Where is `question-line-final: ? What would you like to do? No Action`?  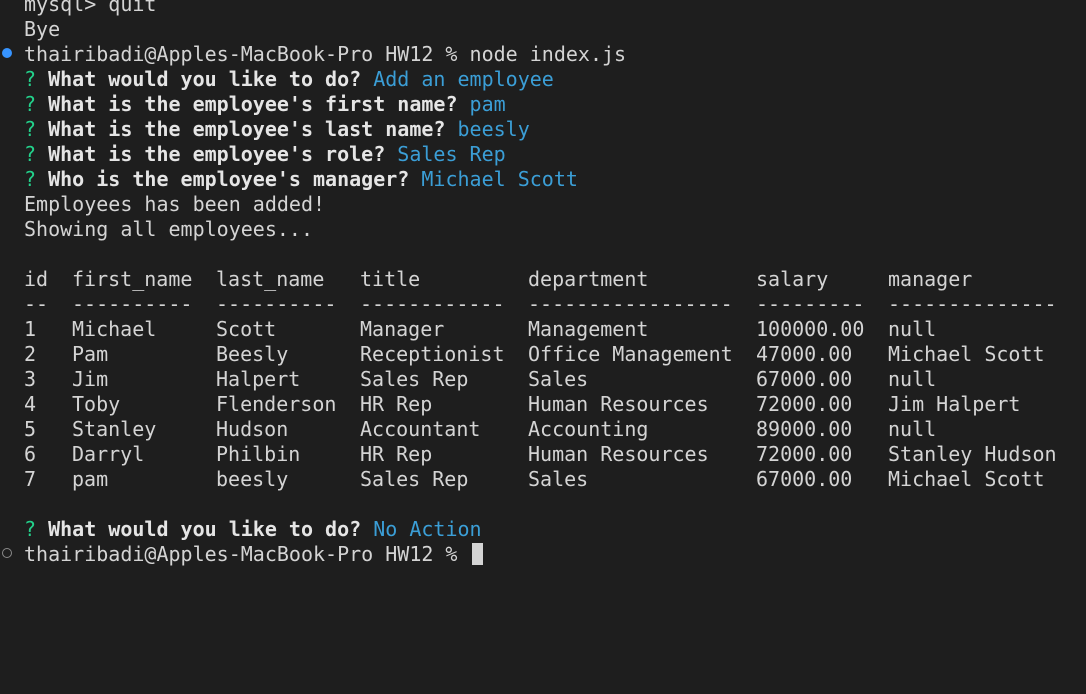 question-line-final: ? What would you like to do? No Action is located at coordinates (253, 529).